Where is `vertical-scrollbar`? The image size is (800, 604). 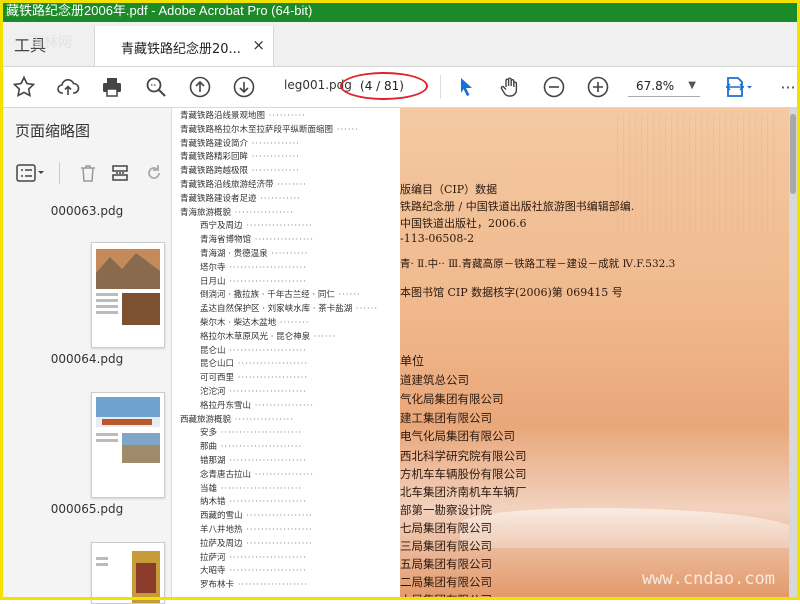
vertical-scrollbar is located at coordinates (793, 352).